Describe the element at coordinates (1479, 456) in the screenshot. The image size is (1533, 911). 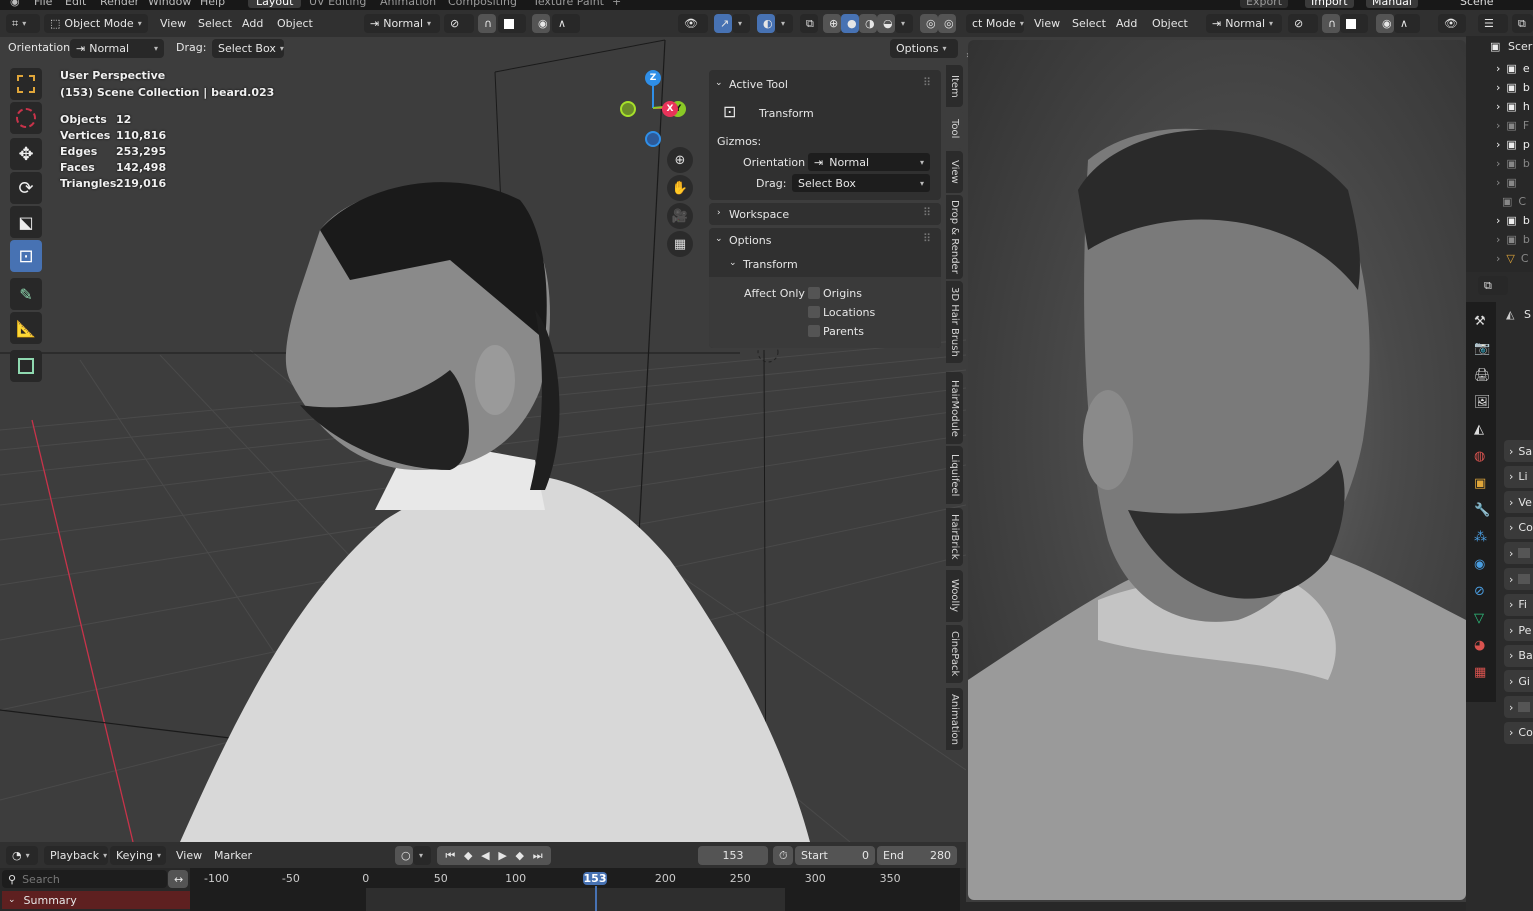
I see `world-icon: ◍` at that location.